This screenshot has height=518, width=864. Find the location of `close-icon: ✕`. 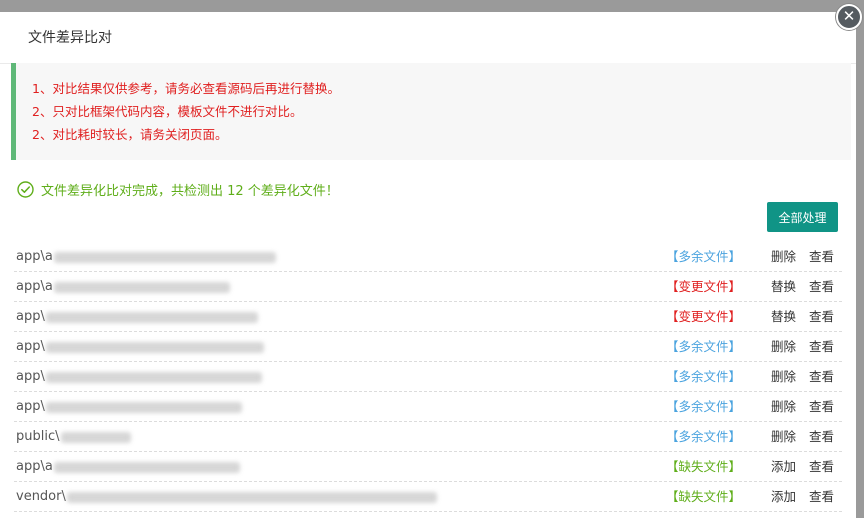

close-icon: ✕ is located at coordinates (849, 17).